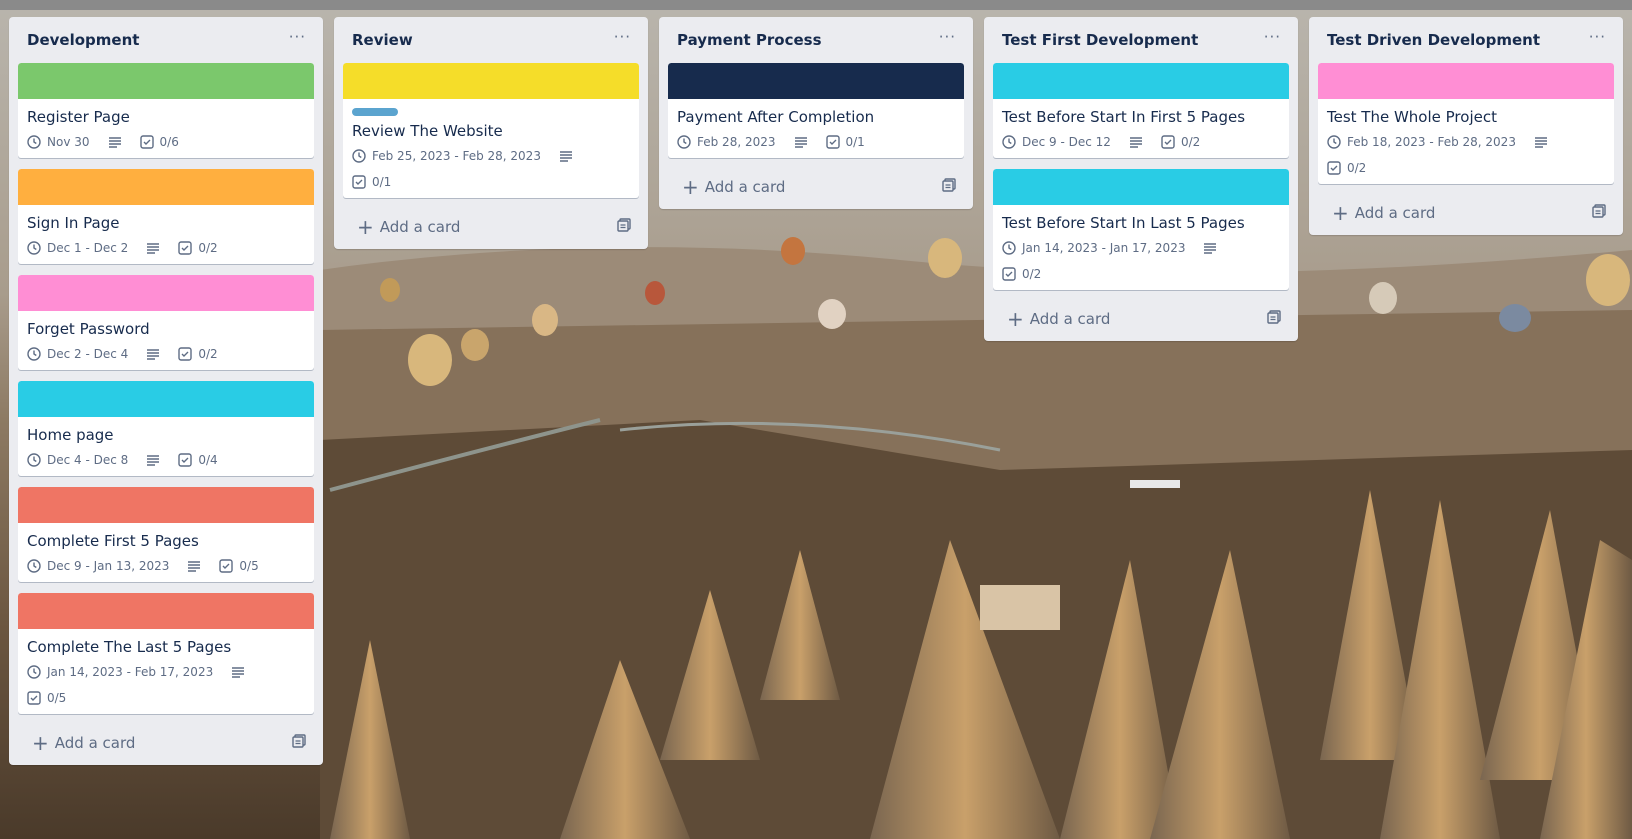  What do you see at coordinates (776, 117) in the screenshot?
I see `card-title: Payment After Completion` at bounding box center [776, 117].